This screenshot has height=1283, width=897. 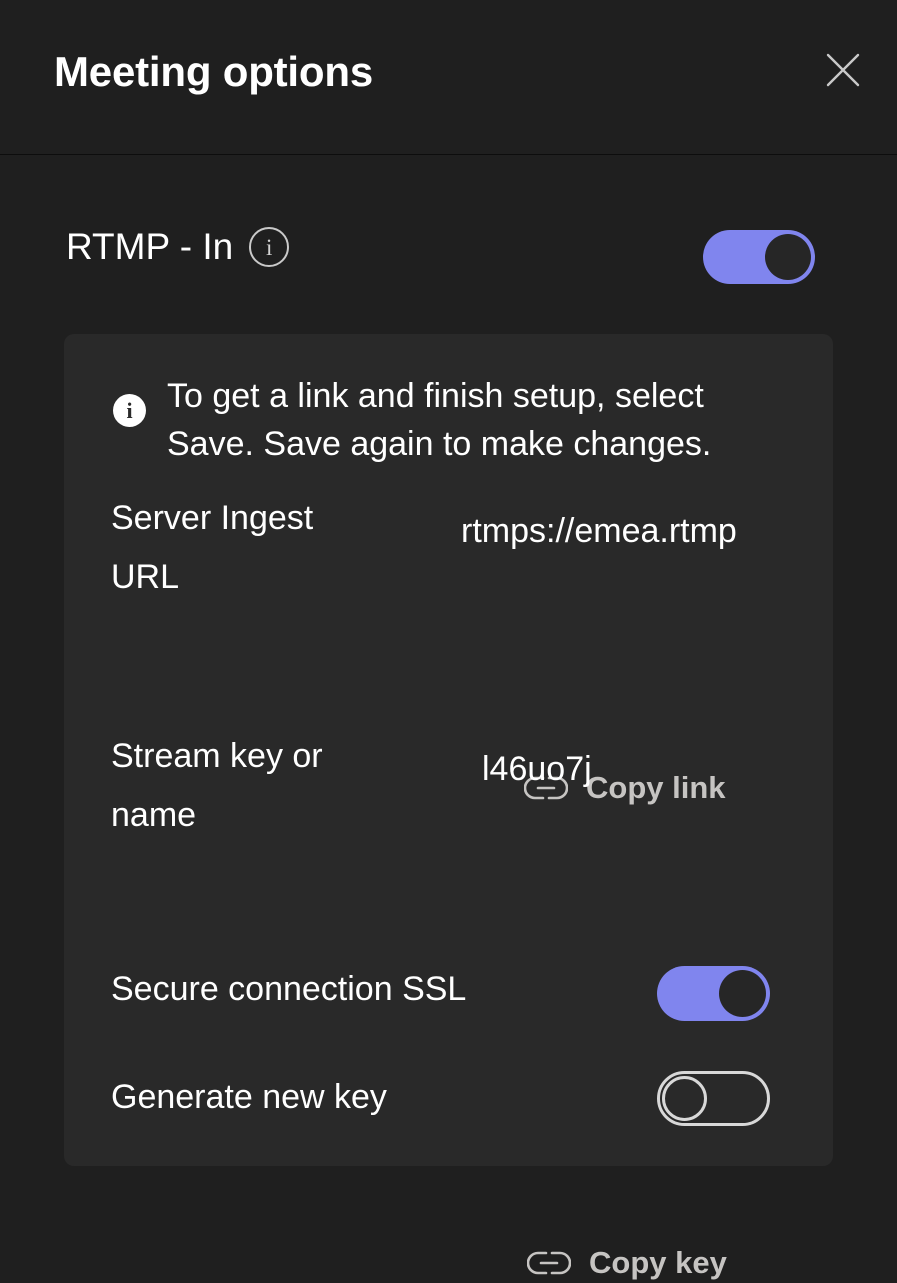 I want to click on info-filled-icon-glyph: i, so click(x=129, y=410).